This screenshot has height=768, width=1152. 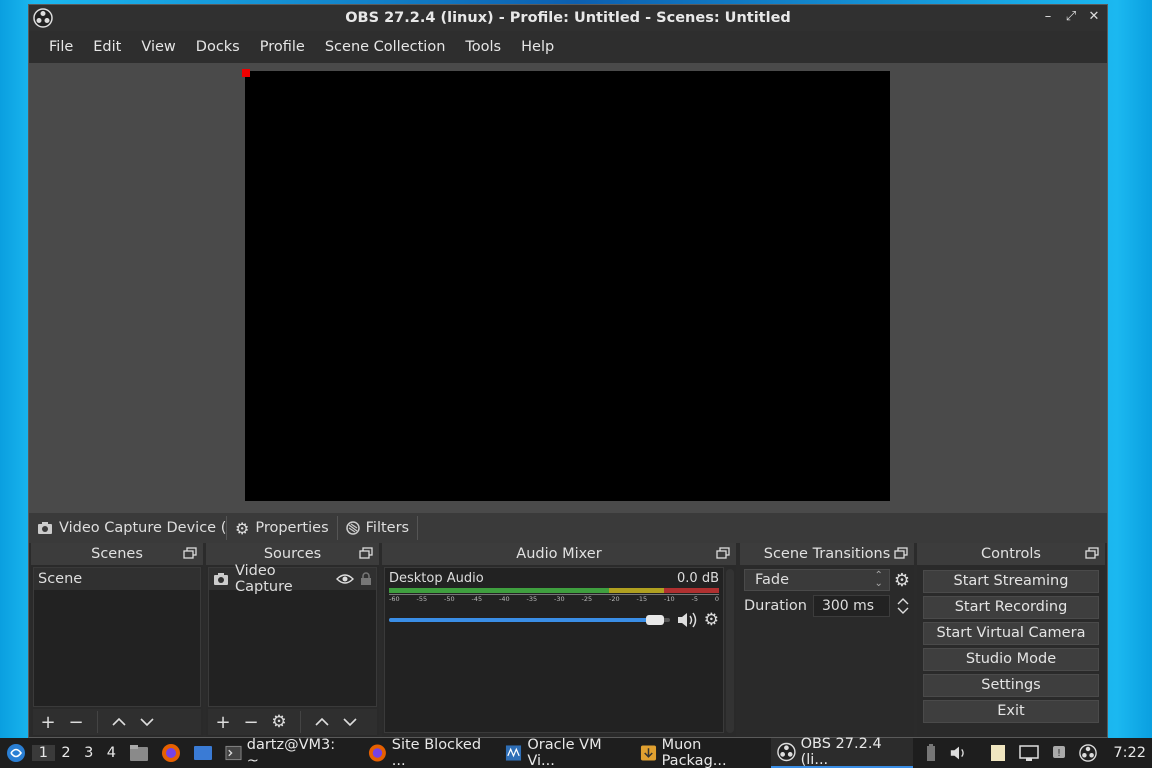 I want to click on maximize-icon: ⤢, so click(x=1071, y=17).